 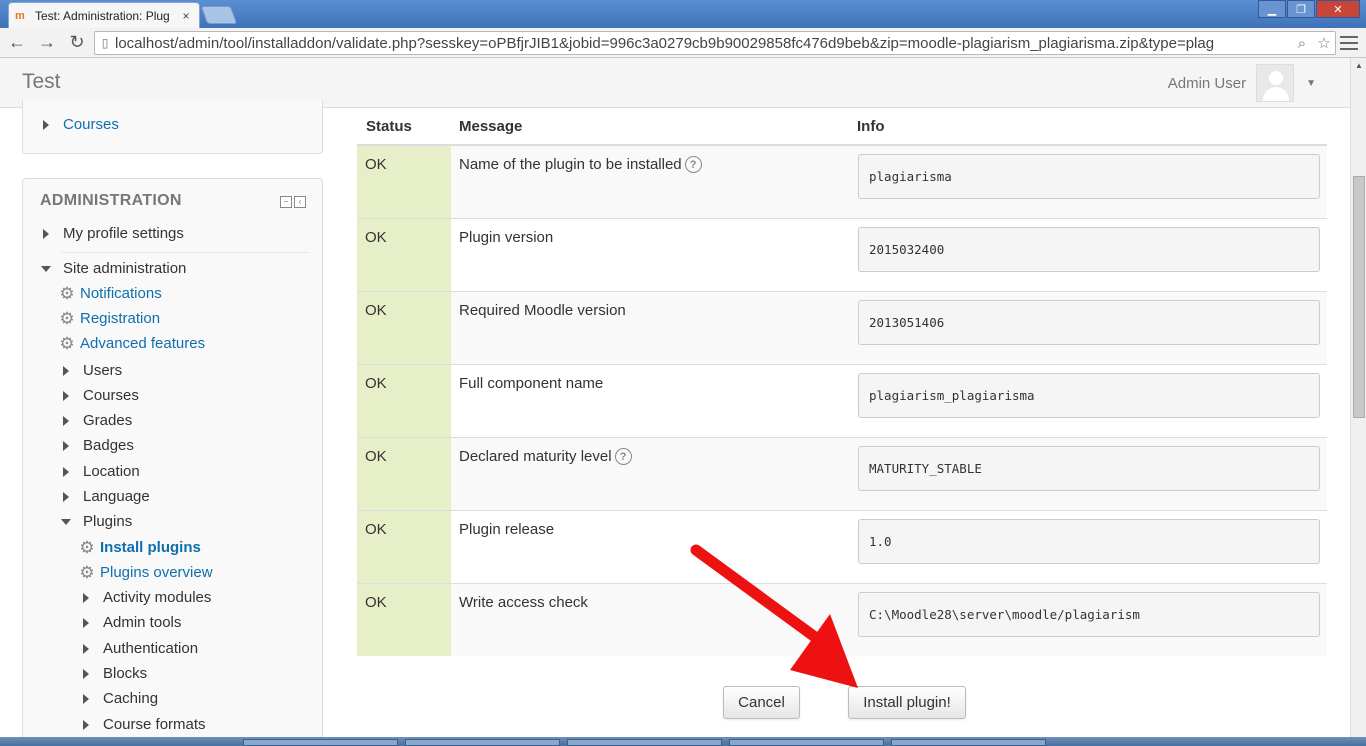 What do you see at coordinates (107, 521) in the screenshot?
I see `admin-item-label: Plugins` at bounding box center [107, 521].